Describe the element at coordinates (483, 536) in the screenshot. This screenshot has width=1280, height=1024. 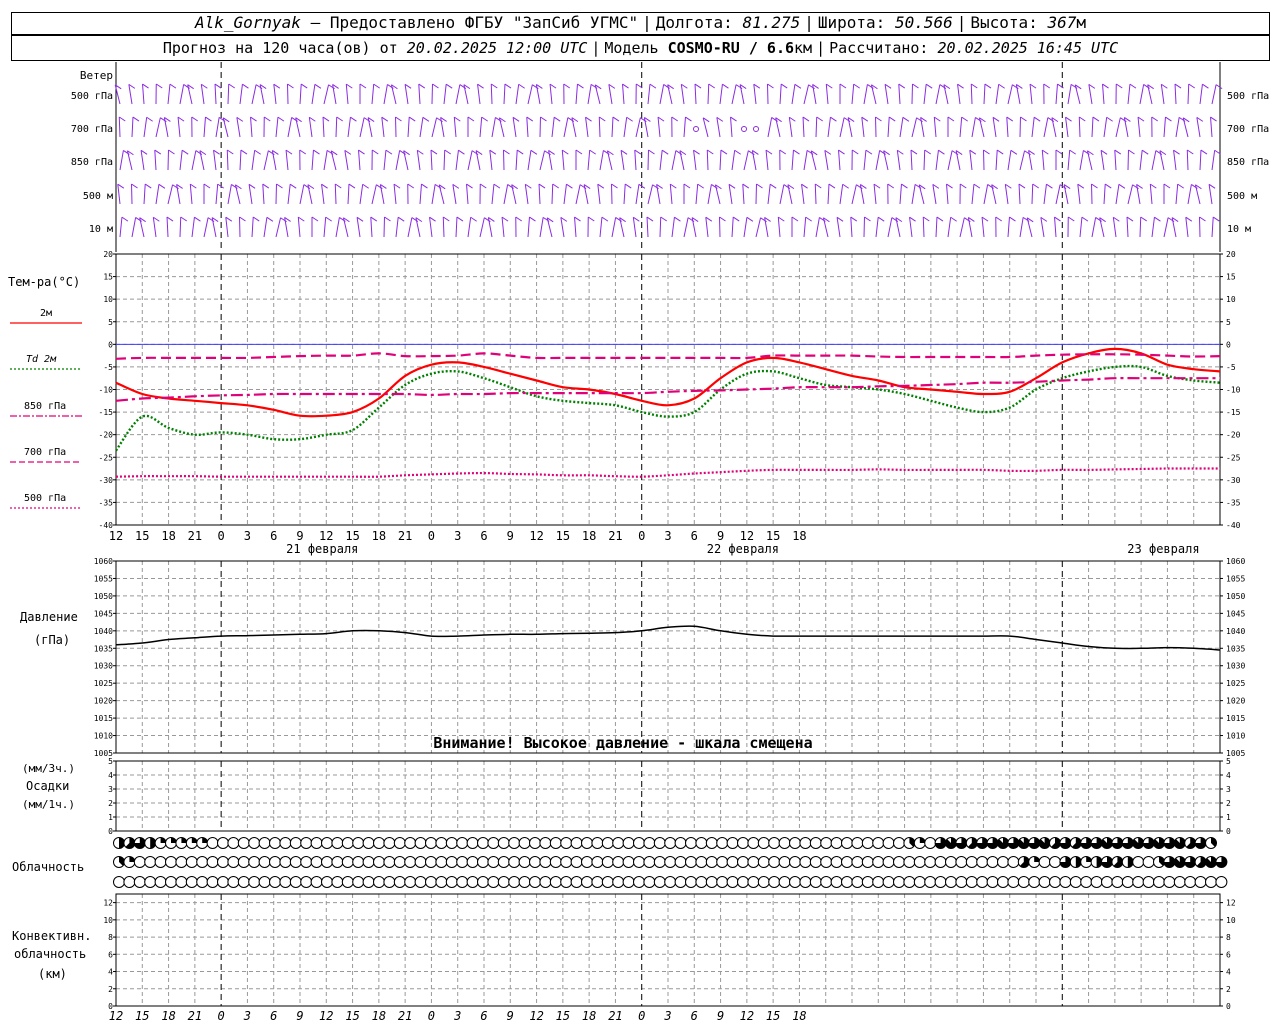
I see `time-label-middle: 6` at that location.